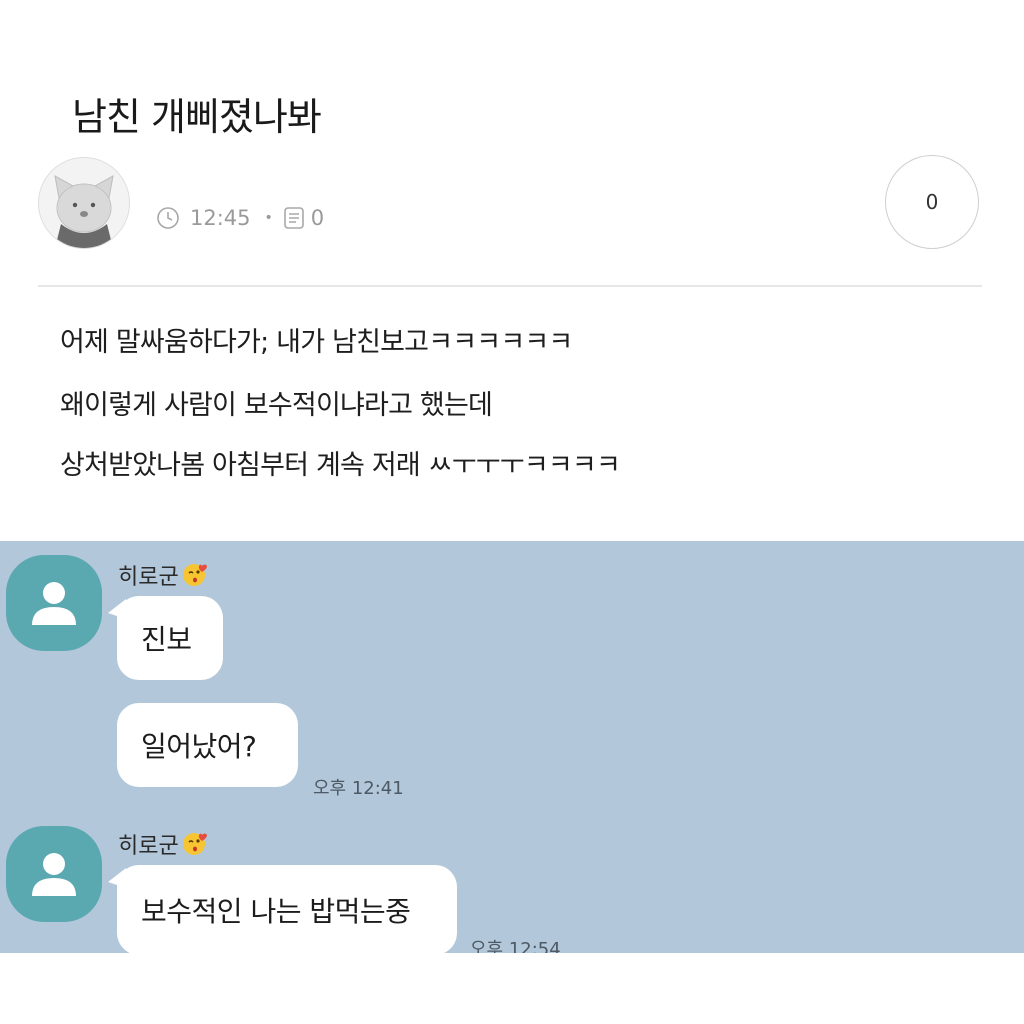  I want to click on chat-message-text: 진보, so click(166, 639).